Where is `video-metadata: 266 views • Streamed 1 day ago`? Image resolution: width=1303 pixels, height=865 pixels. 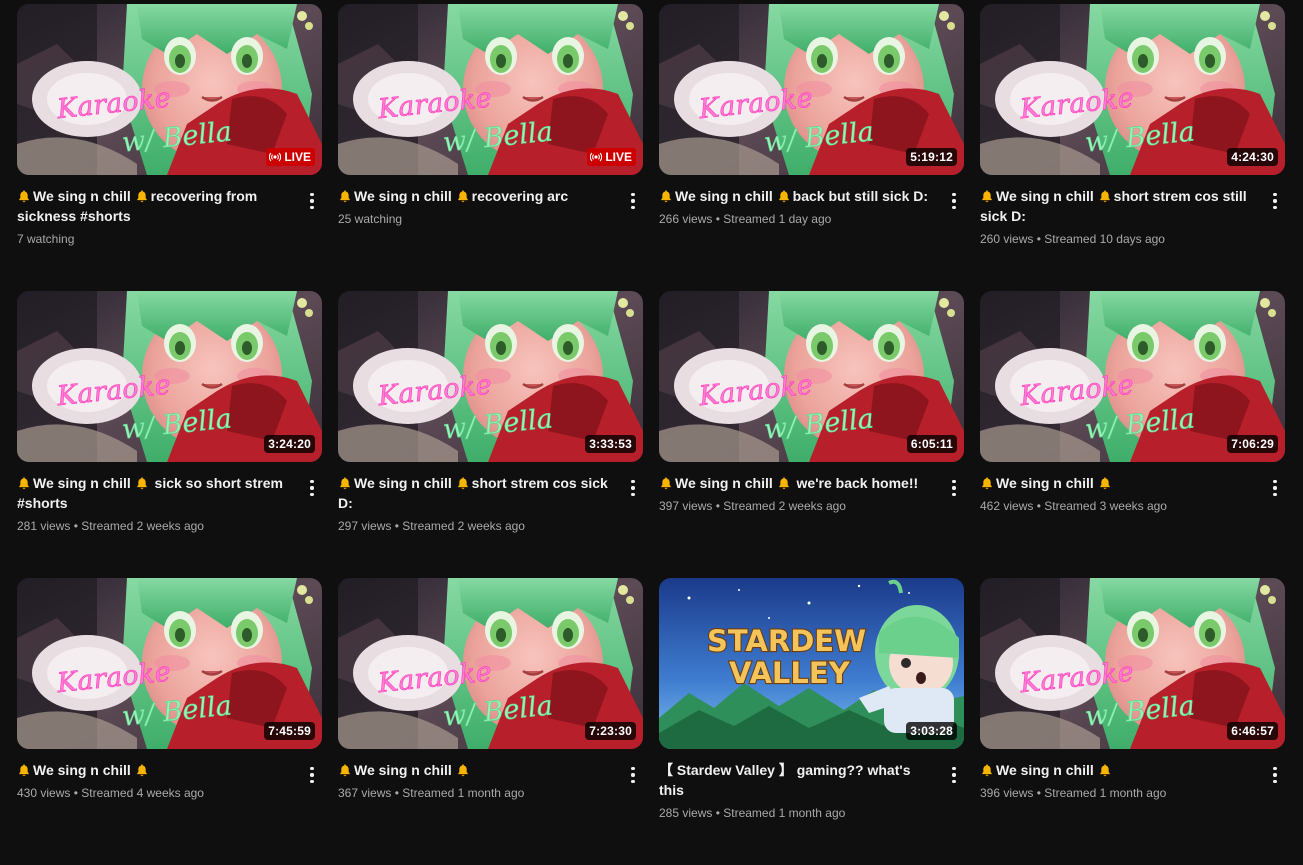 video-metadata: 266 views • Streamed 1 day ago is located at coordinates (745, 219).